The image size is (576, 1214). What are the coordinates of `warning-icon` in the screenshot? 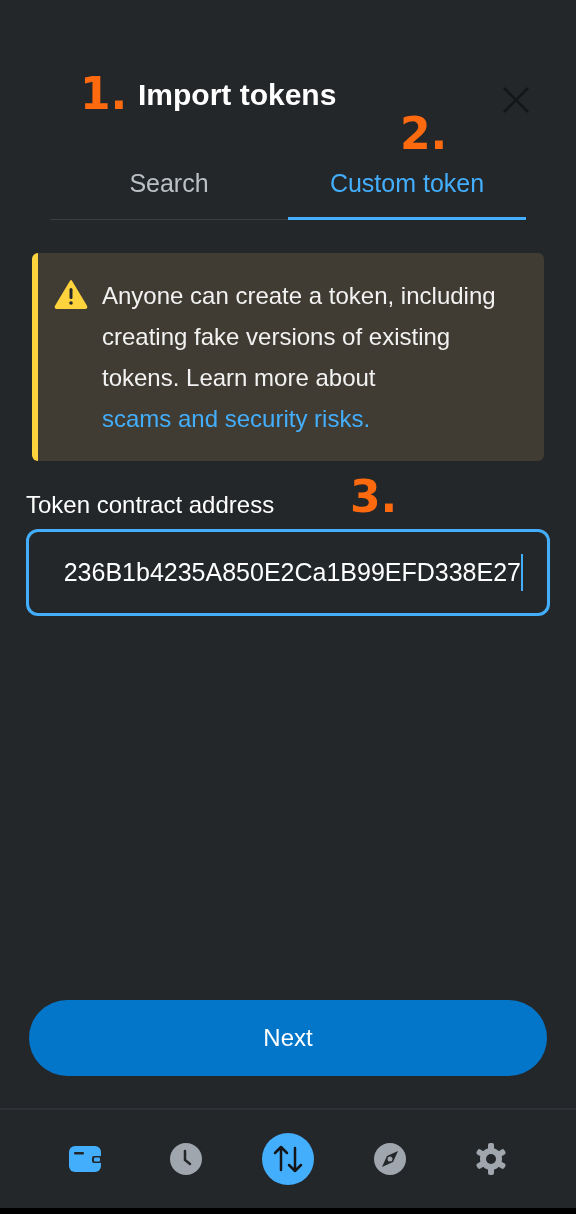 It's located at (71, 294).